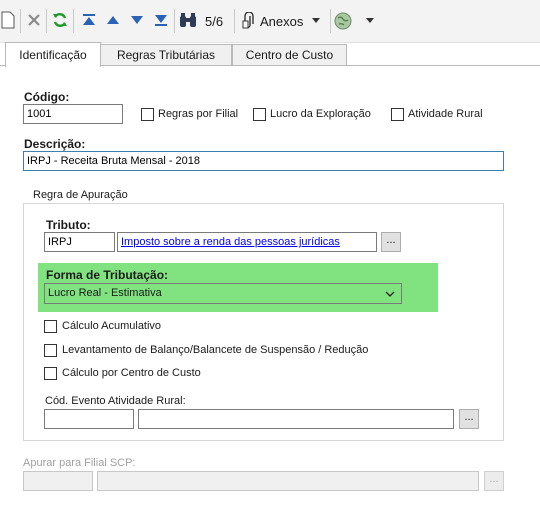 The height and width of the screenshot is (513, 540). I want to click on rules-by-branch-checkbox, so click(147, 114).